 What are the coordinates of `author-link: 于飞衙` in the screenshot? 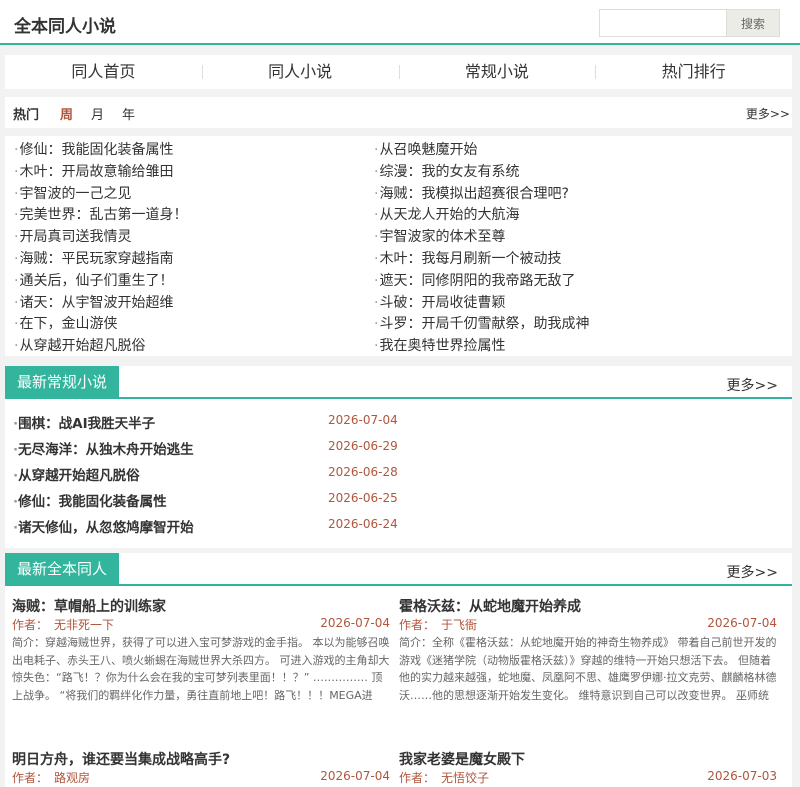 It's located at (459, 625).